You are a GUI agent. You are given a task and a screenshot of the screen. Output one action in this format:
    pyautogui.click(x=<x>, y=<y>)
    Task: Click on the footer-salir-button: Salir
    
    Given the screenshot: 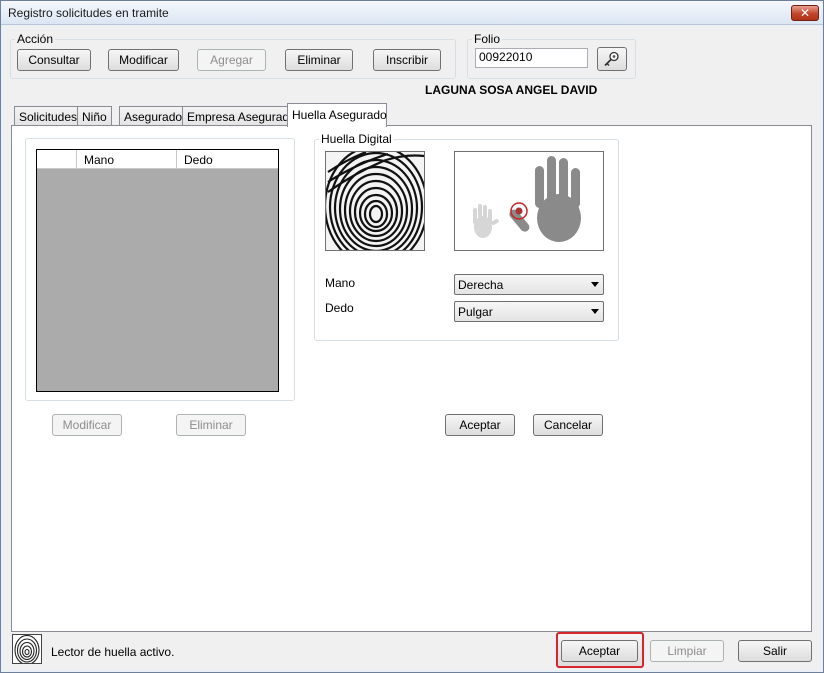 What is the action you would take?
    pyautogui.click(x=775, y=651)
    